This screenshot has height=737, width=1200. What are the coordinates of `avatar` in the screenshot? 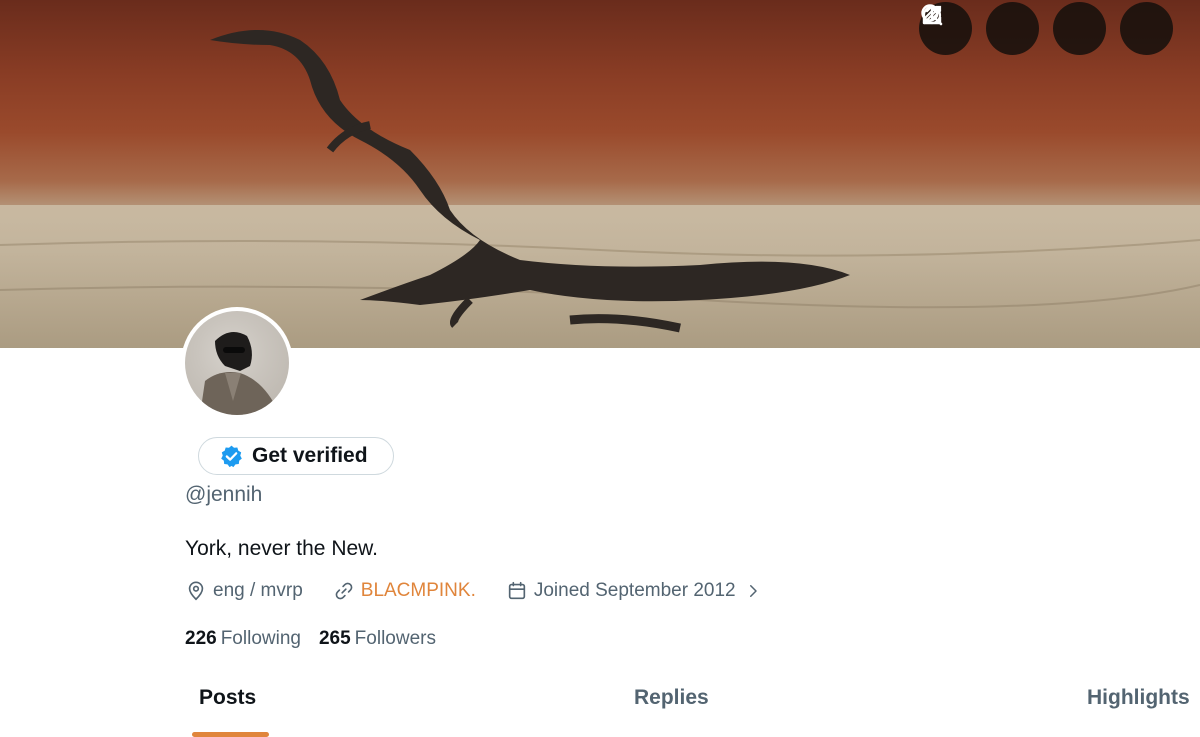 It's located at (237, 363).